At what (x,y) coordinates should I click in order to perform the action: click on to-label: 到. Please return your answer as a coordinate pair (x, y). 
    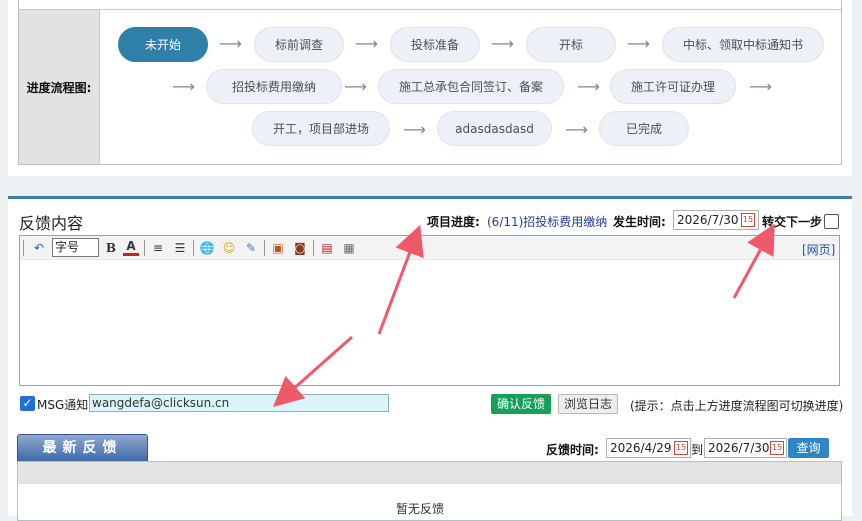
    Looking at the image, I should click on (697, 450).